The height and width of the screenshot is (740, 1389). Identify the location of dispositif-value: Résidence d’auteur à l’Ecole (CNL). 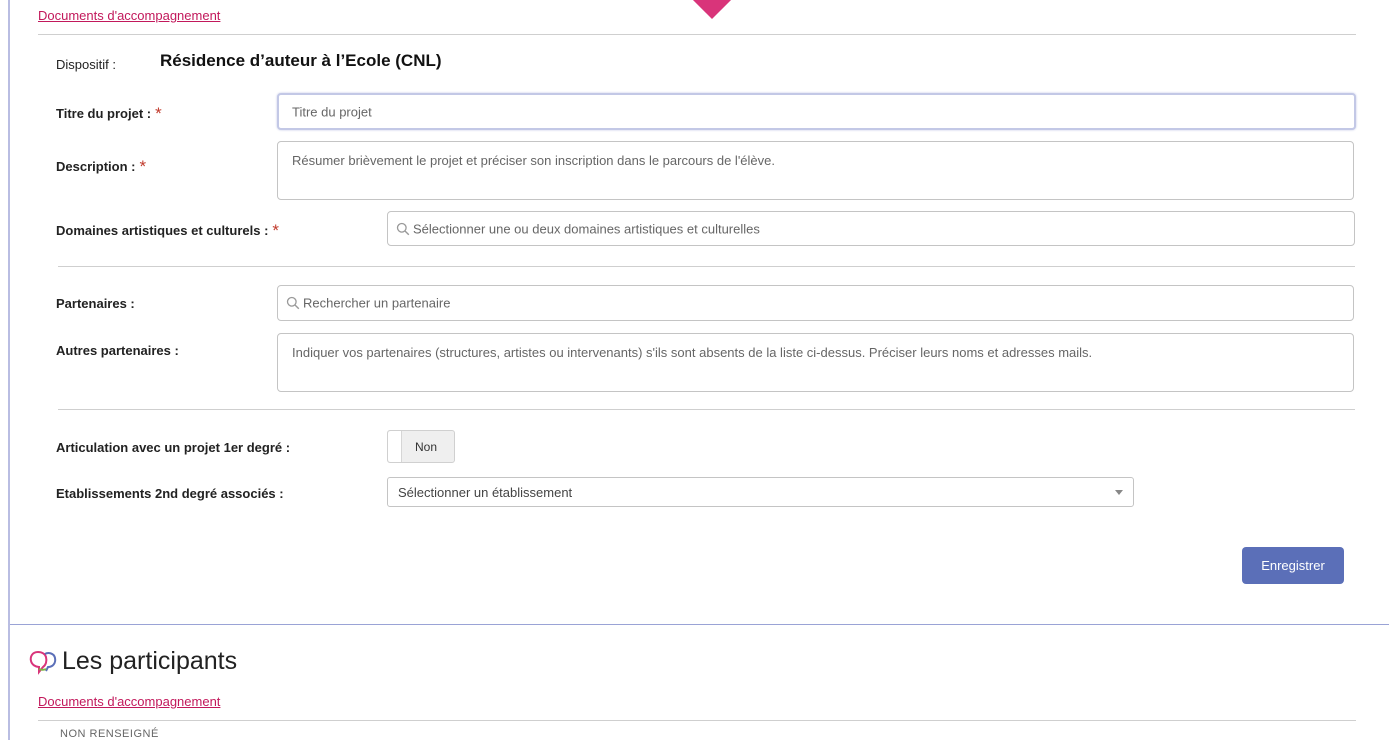
(301, 60).